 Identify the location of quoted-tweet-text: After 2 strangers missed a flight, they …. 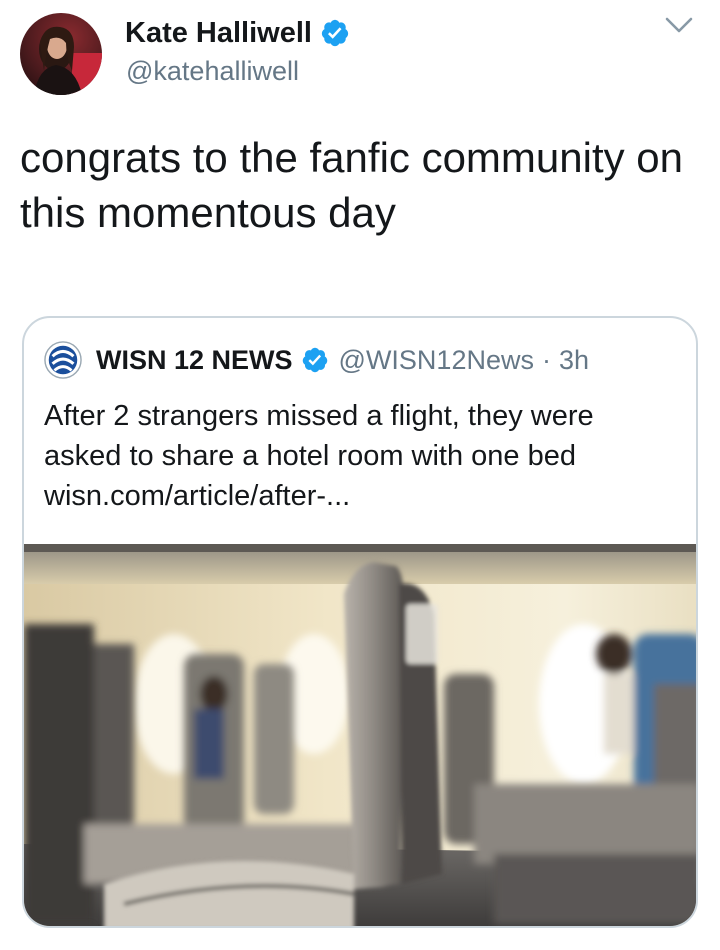
(364, 456).